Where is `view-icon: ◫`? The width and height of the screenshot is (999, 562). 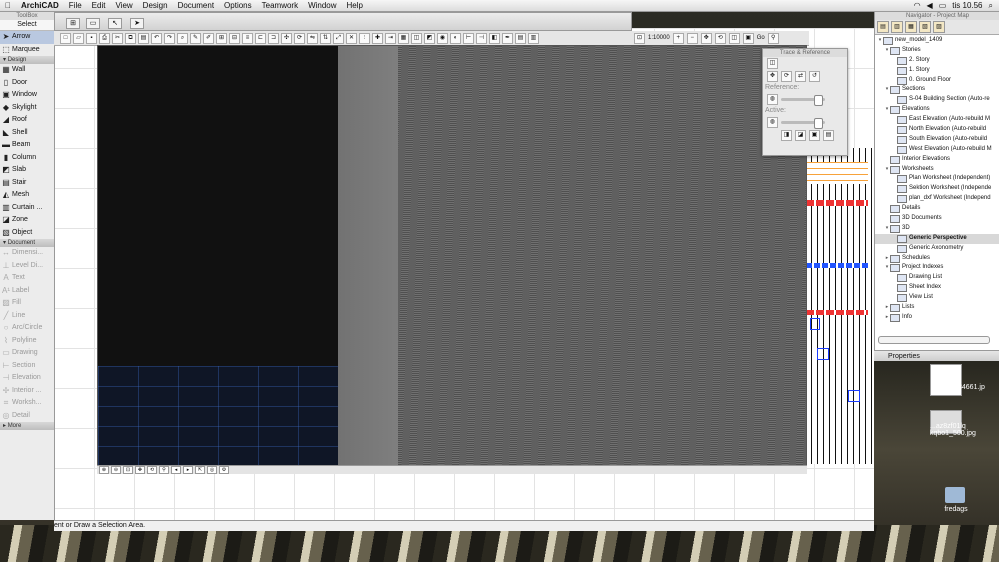
view-icon: ◫ is located at coordinates (734, 38).